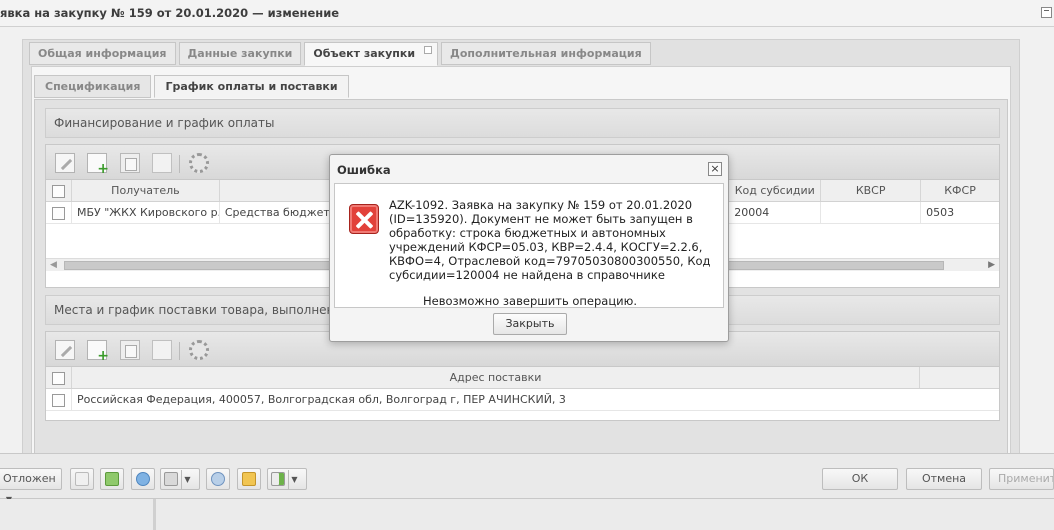 This screenshot has height=530, width=1054. I want to click on recycle-icon, so click(112, 479).